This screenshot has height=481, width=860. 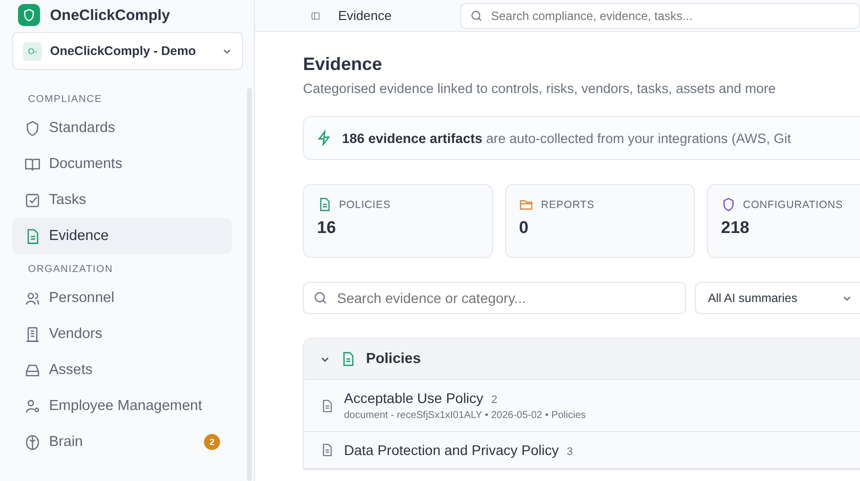 What do you see at coordinates (566, 138) in the screenshot?
I see `banner-text: 186 evidence artifacts are auto-collected from your integrations (AWS, Git` at bounding box center [566, 138].